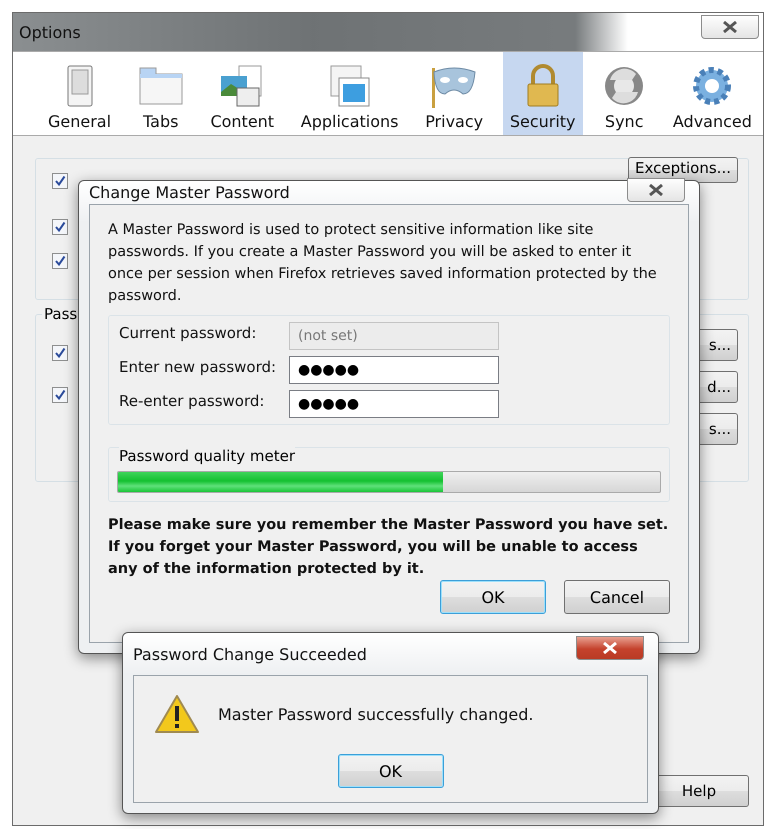 Image resolution: width=773 pixels, height=829 pixels. Describe the element at coordinates (391, 771) in the screenshot. I see `ok-button: OK` at that location.